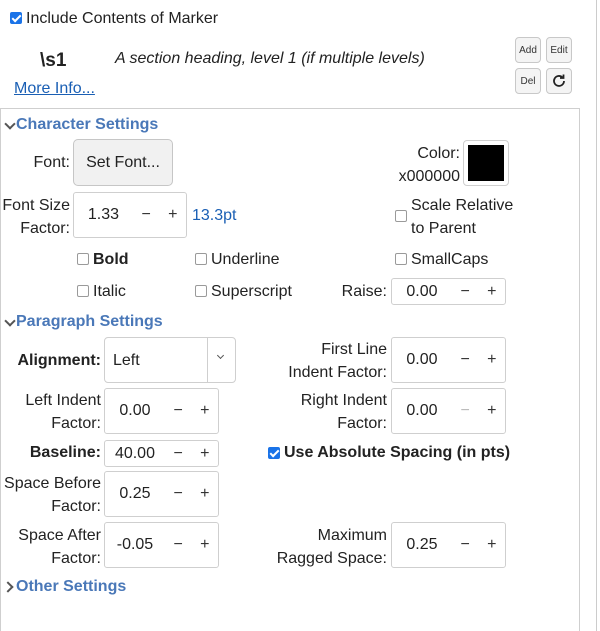 This screenshot has width=600, height=631. I want to click on color-label: Color:, so click(438, 153).